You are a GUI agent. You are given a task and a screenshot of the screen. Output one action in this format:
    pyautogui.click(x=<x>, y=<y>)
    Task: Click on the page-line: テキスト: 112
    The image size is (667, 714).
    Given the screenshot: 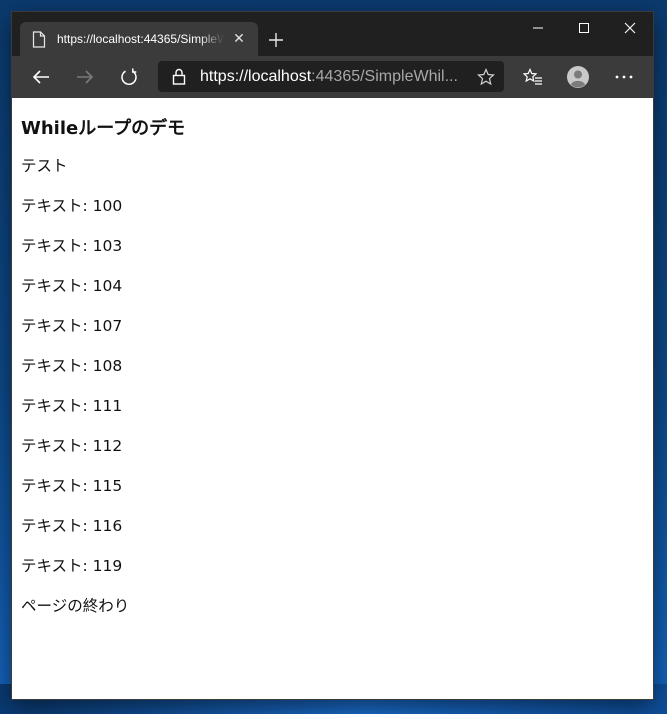 What is the action you would take?
    pyautogui.click(x=72, y=446)
    